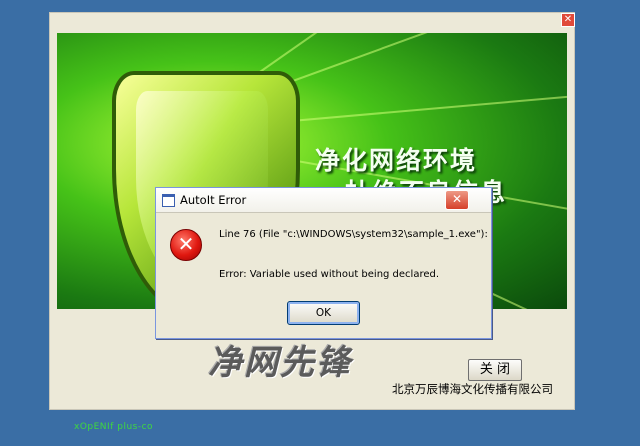  I want to click on company-name: 北京万辰博海文化传播有限公司, so click(472, 389).